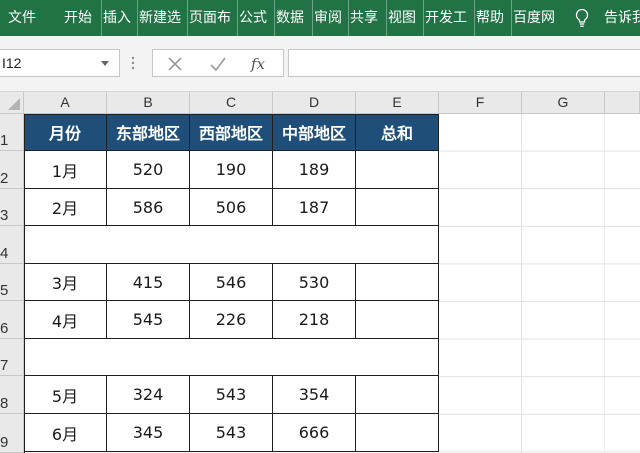 This screenshot has width=640, height=453. Describe the element at coordinates (231, 207) in the screenshot. I see `table-cell: 506` at that location.